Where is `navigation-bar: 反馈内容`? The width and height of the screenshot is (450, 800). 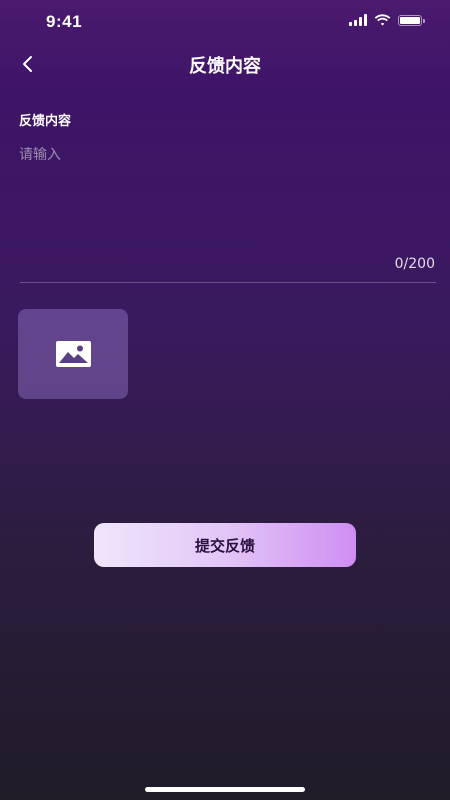 navigation-bar: 反馈内容 is located at coordinates (225, 64).